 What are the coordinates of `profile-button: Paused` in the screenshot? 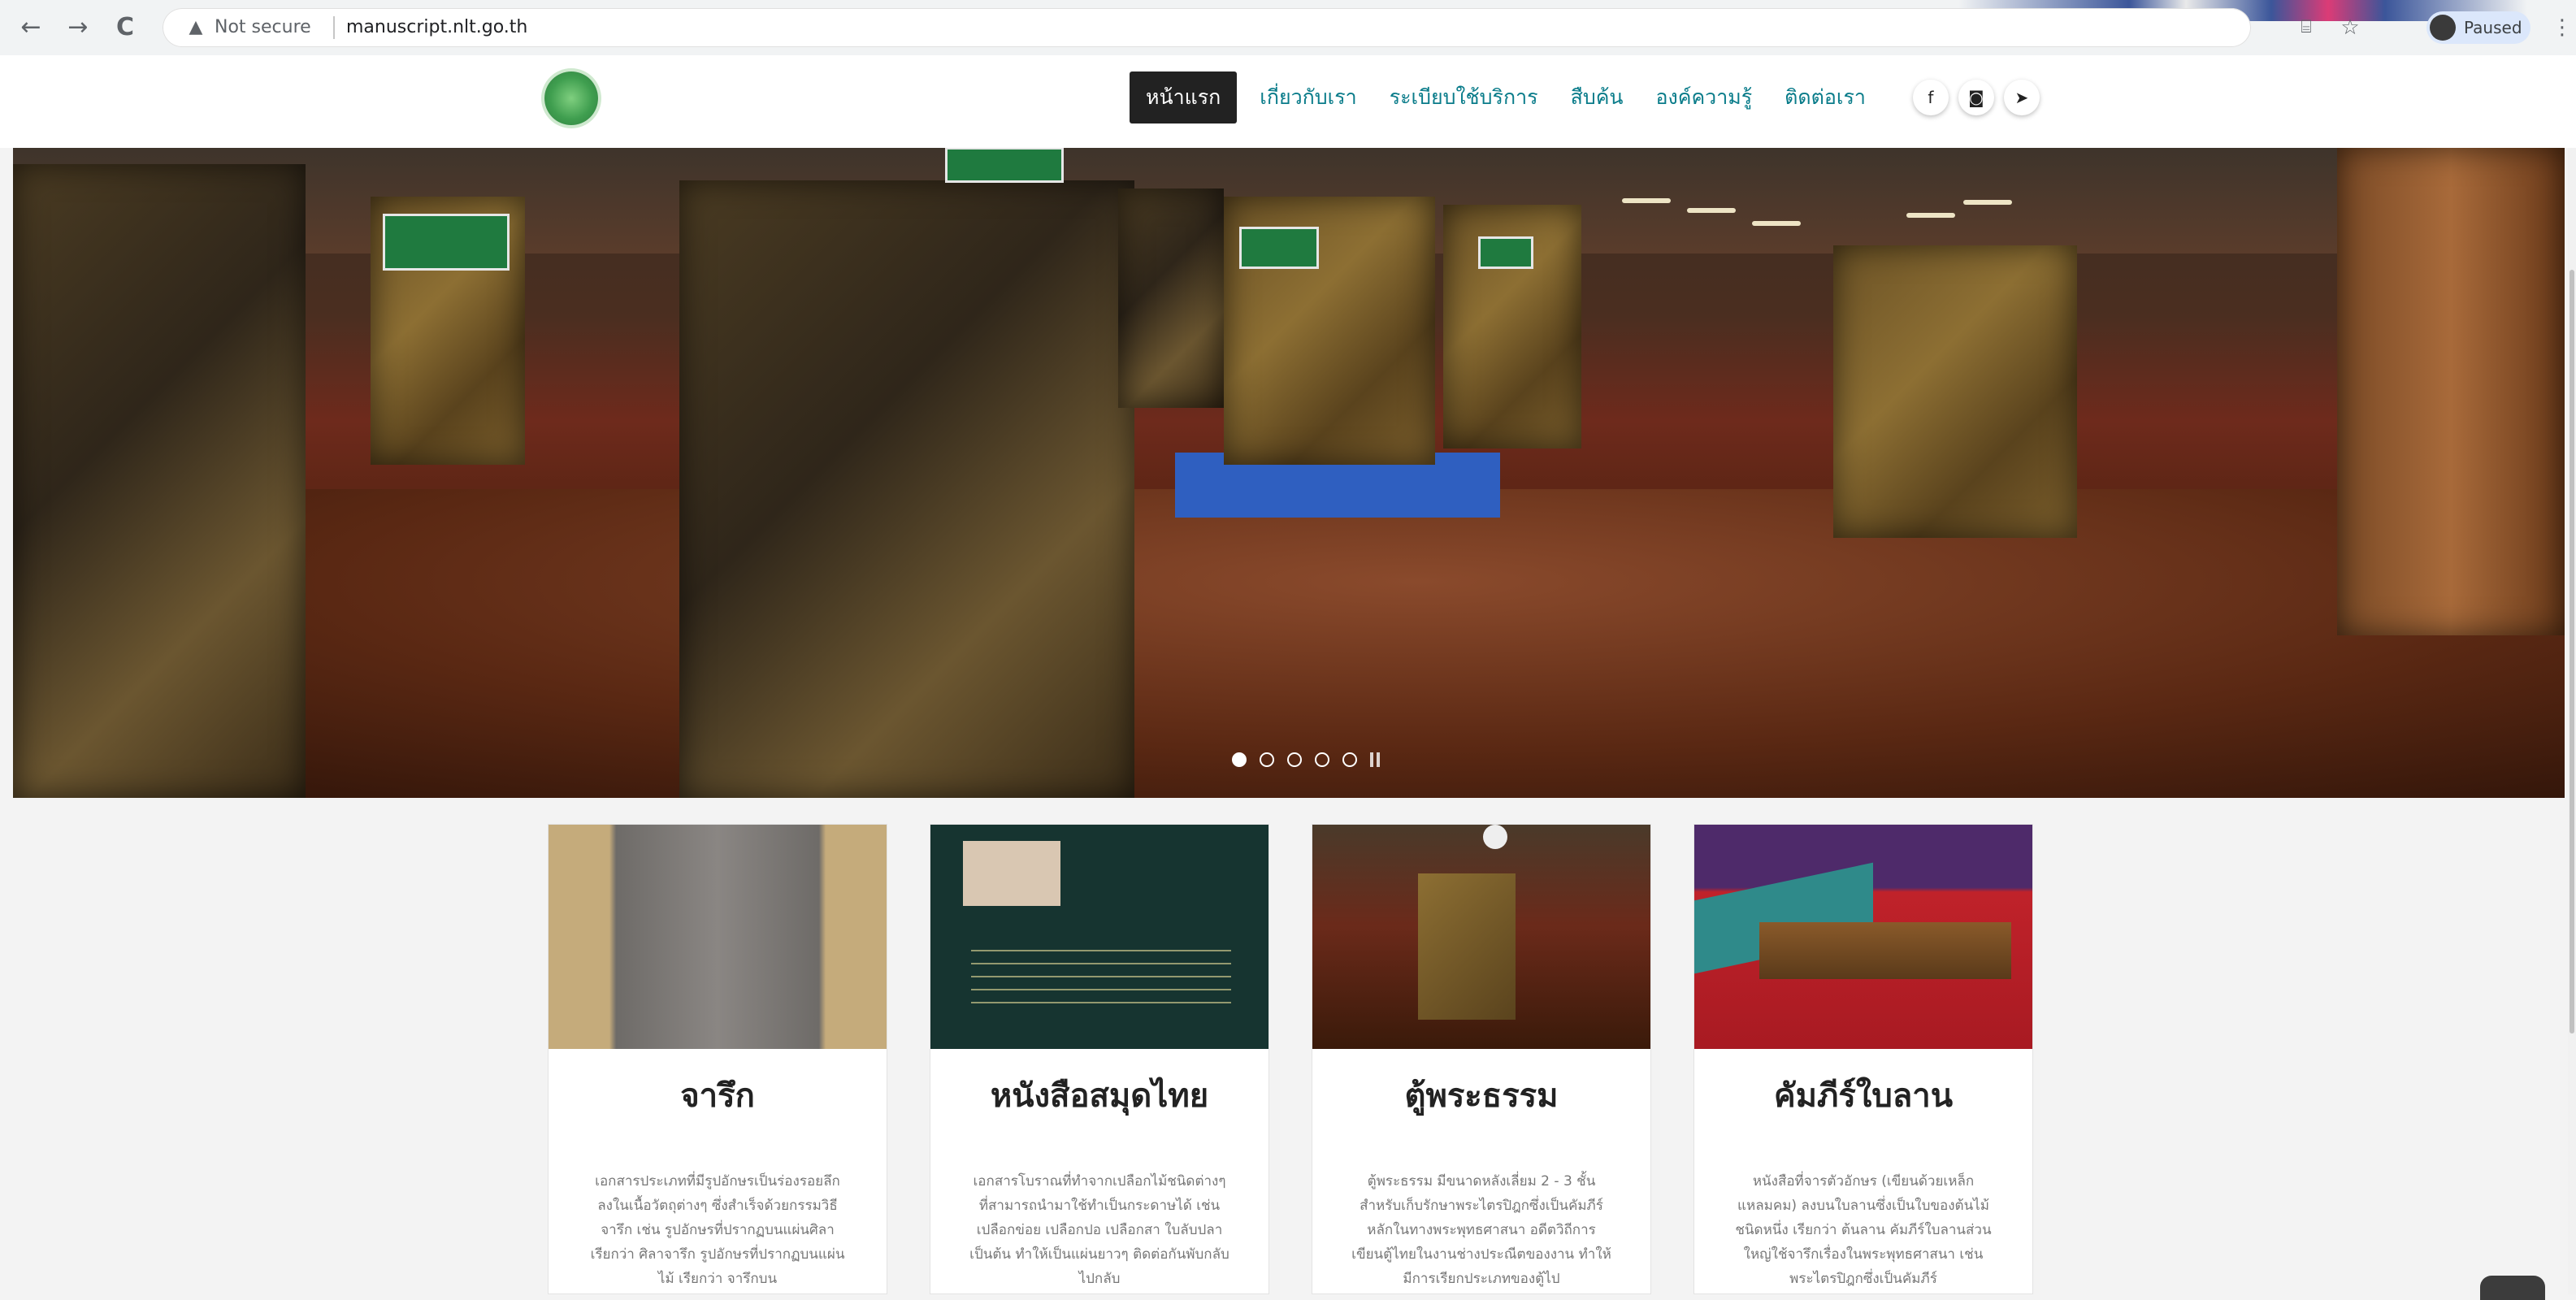 It's located at (2478, 27).